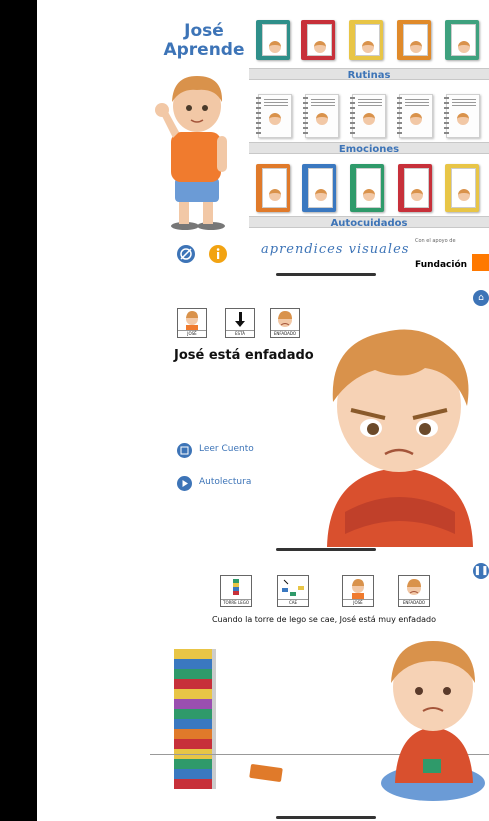 This screenshot has height=821, width=489. I want to click on fallen-lego-brick, so click(266, 773).